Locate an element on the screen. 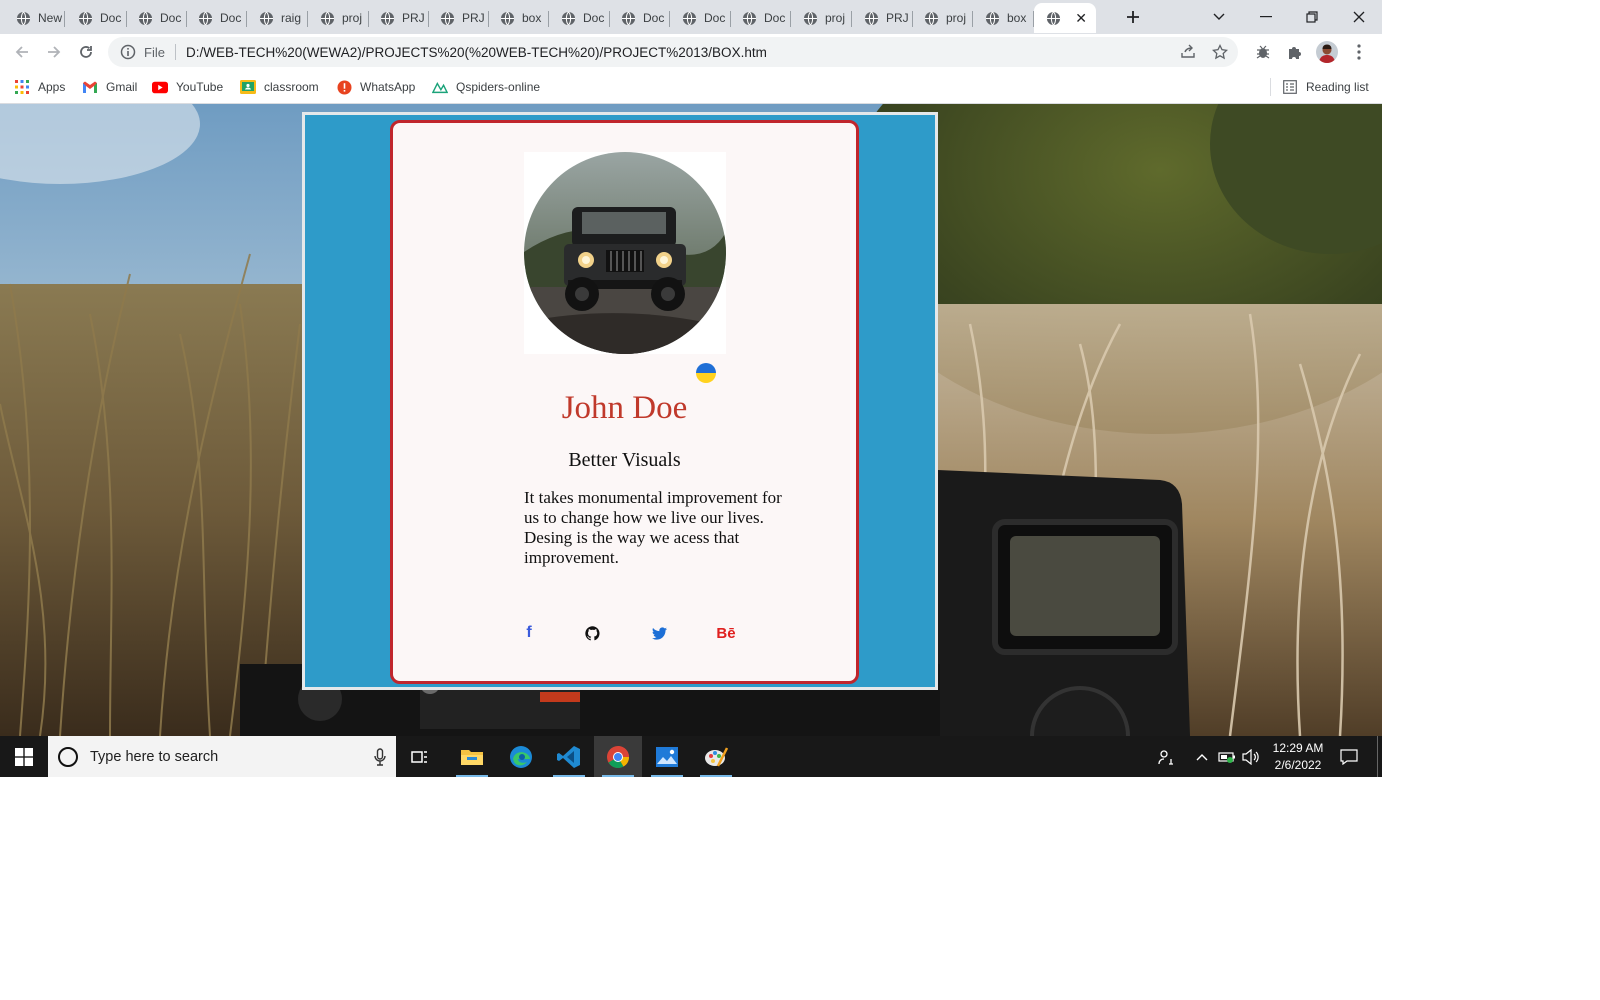 The image size is (1600, 1000). qspiders-icon is located at coordinates (440, 87).